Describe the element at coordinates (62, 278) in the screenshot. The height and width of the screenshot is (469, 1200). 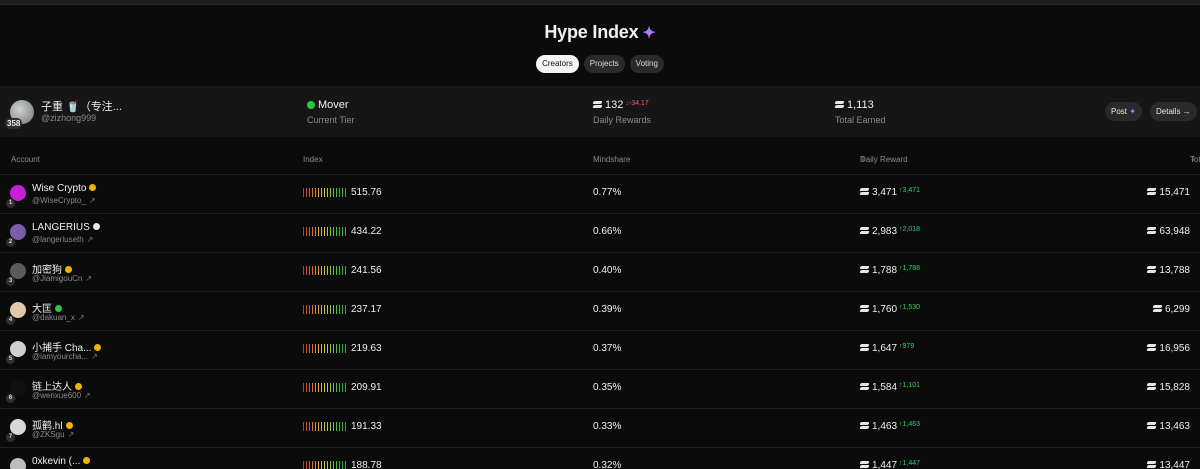
I see `creator-handle: @JiamigouCn ↗` at that location.